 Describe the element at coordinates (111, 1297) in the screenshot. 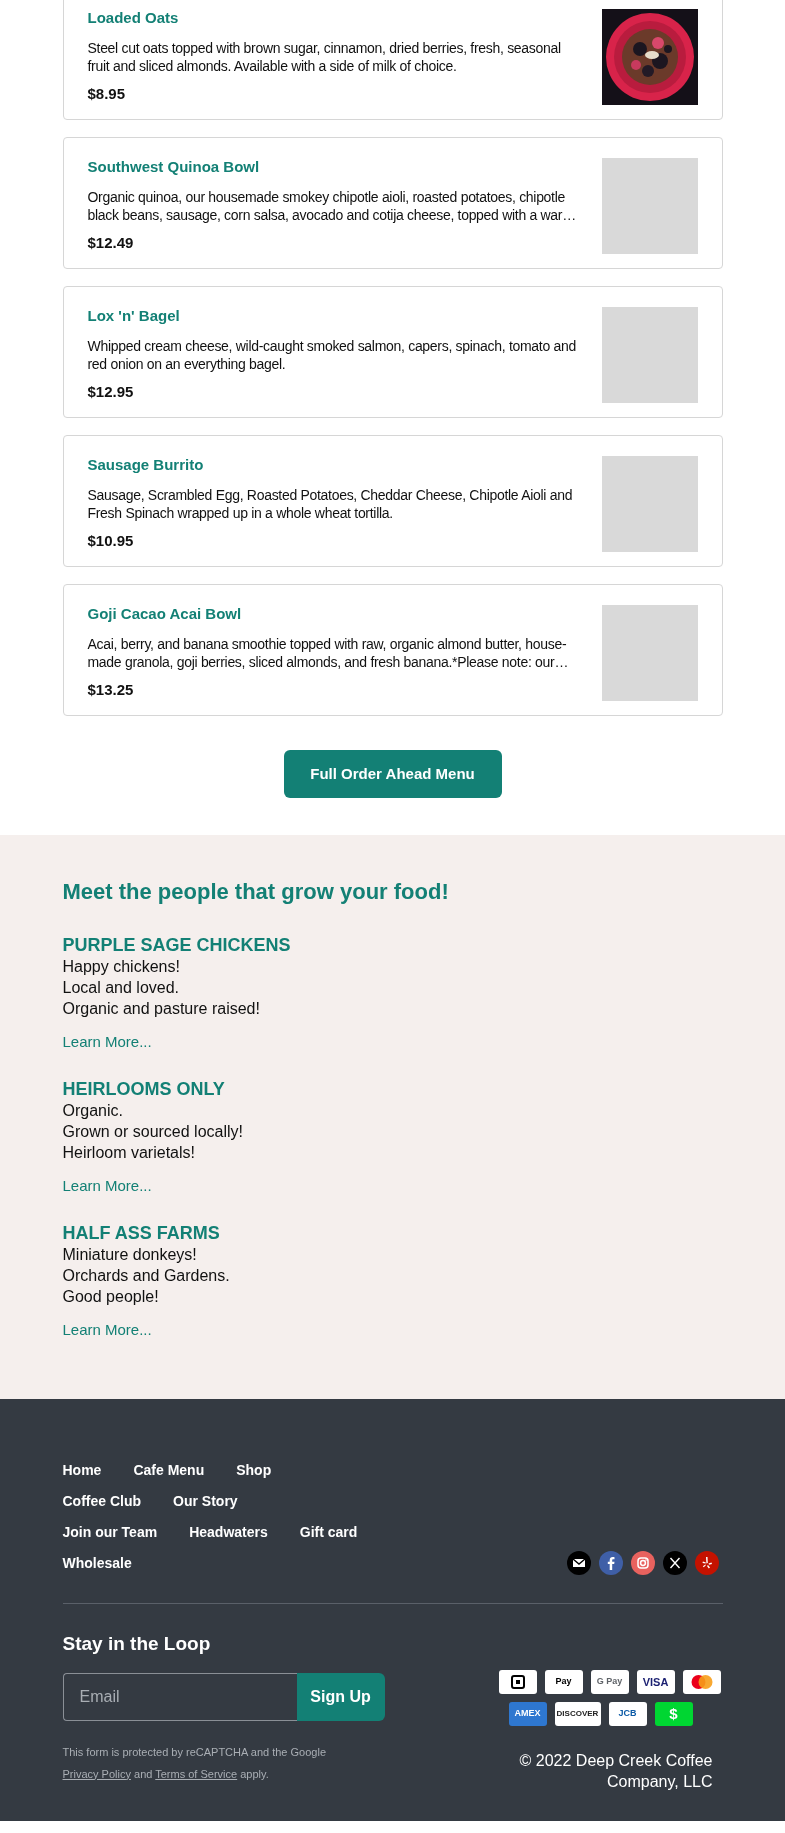

I see `farm-tagline: Good people!` at that location.